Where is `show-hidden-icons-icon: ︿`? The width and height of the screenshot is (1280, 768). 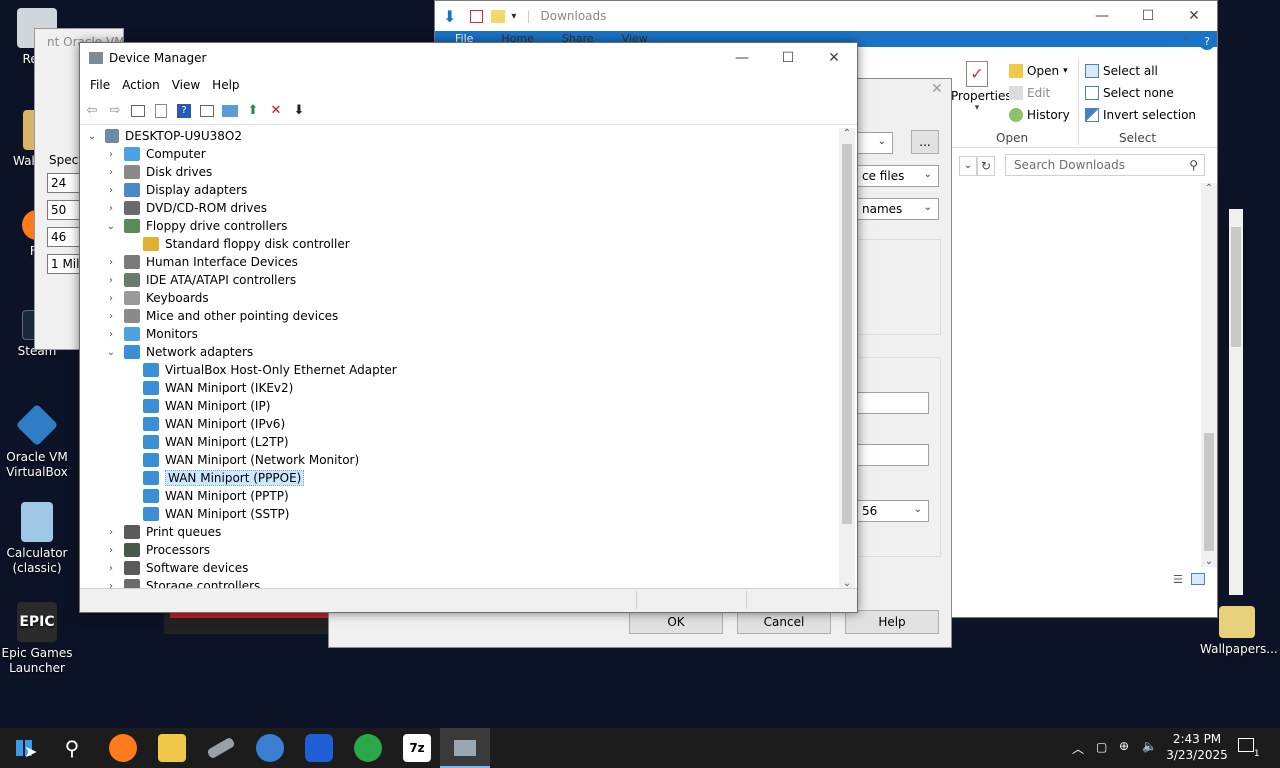
show-hidden-icons-icon: ︿ is located at coordinates (1078, 748).